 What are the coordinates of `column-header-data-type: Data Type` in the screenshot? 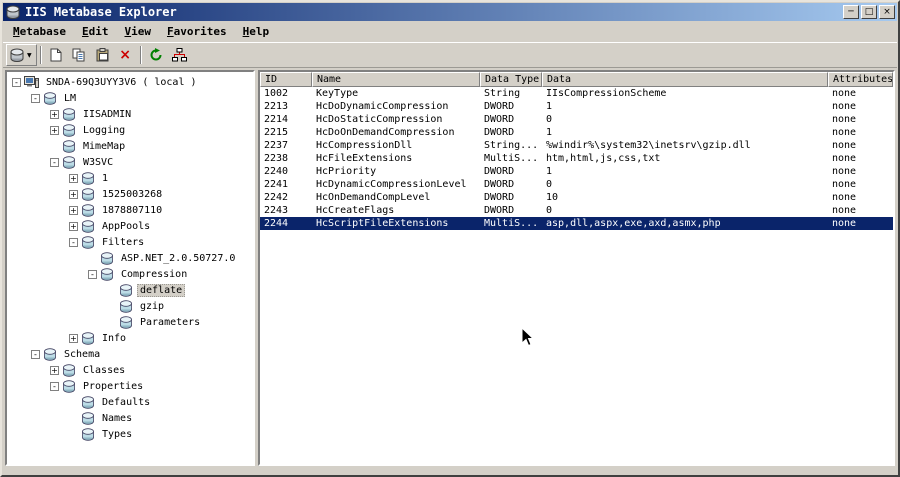 It's located at (511, 79).